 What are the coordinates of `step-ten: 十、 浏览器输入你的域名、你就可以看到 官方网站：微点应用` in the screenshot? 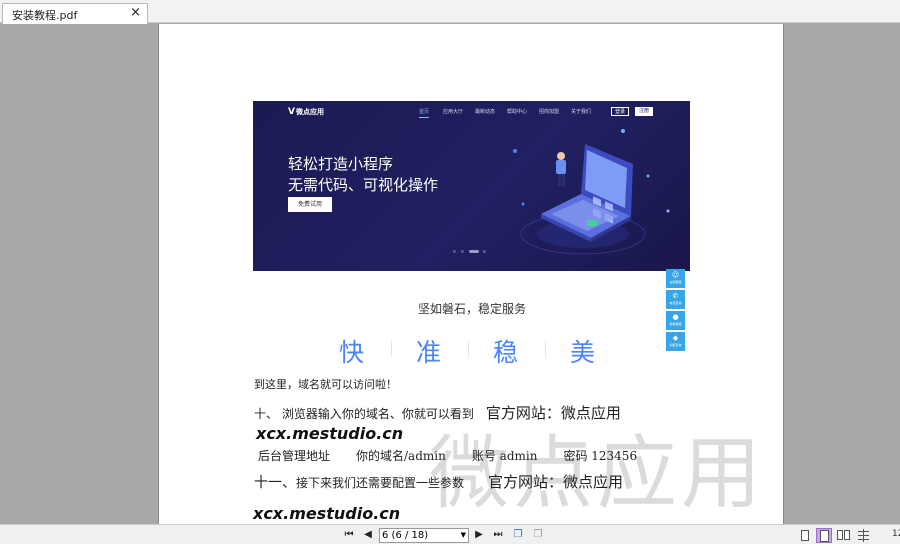 It's located at (437, 412).